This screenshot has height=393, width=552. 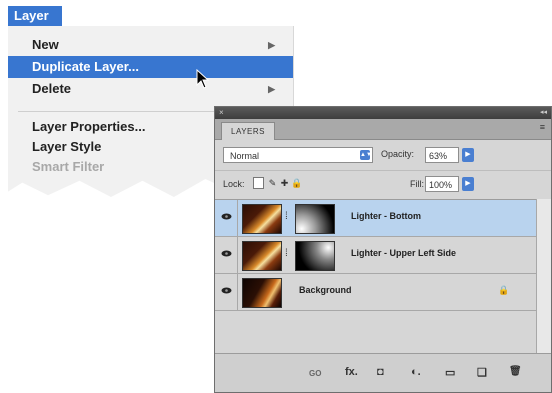 What do you see at coordinates (442, 184) in the screenshot?
I see `fill-input: 100%` at bounding box center [442, 184].